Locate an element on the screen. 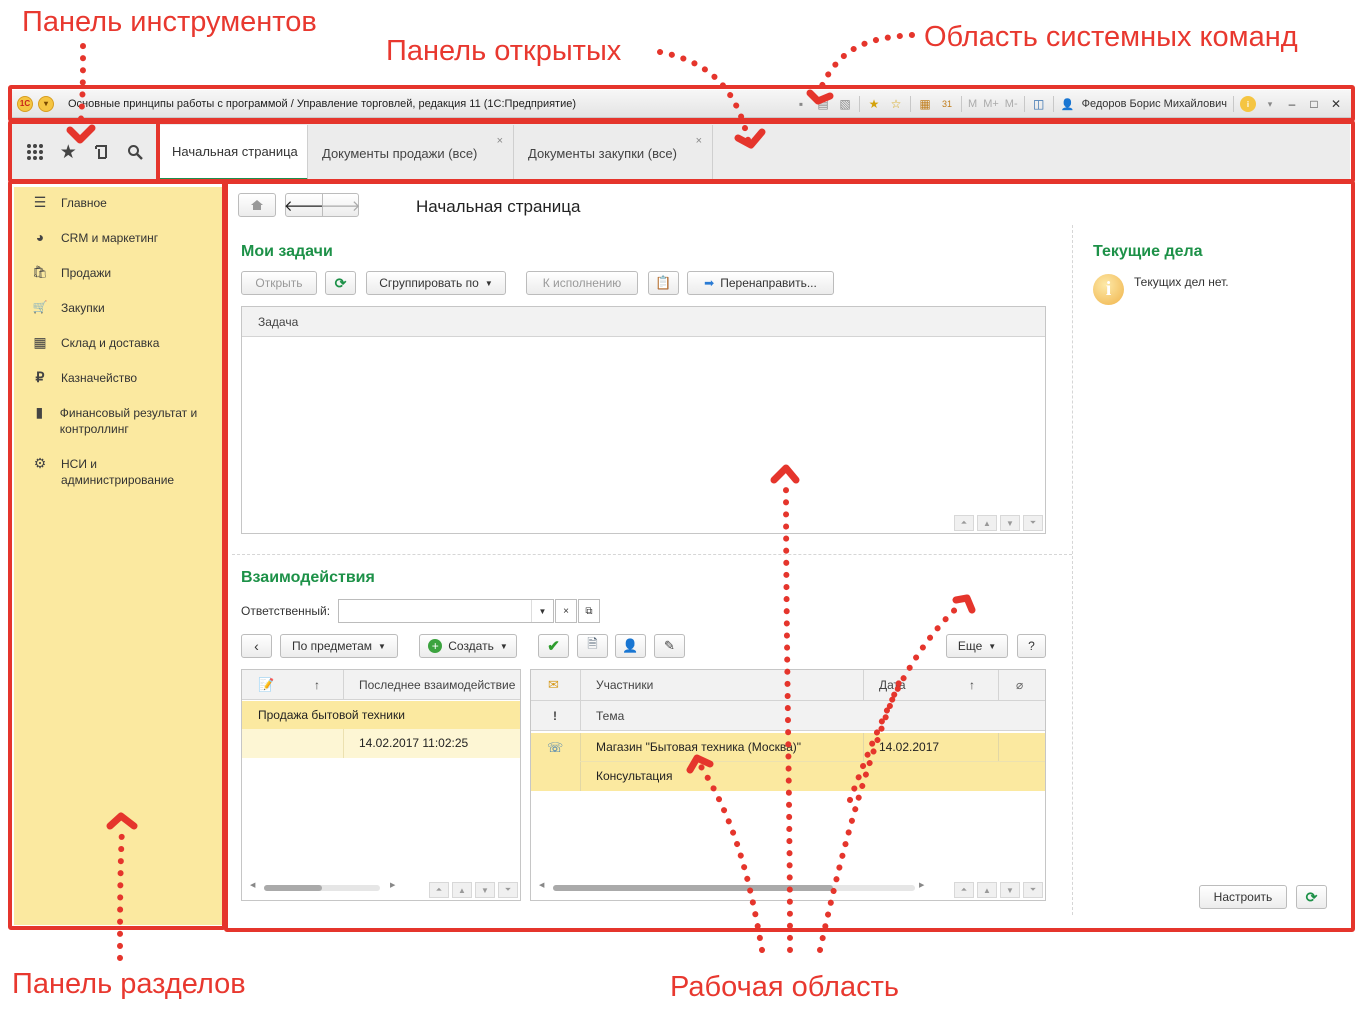 The width and height of the screenshot is (1363, 1016). table-row: 14.02.2017 11:02:25 is located at coordinates (381, 743).